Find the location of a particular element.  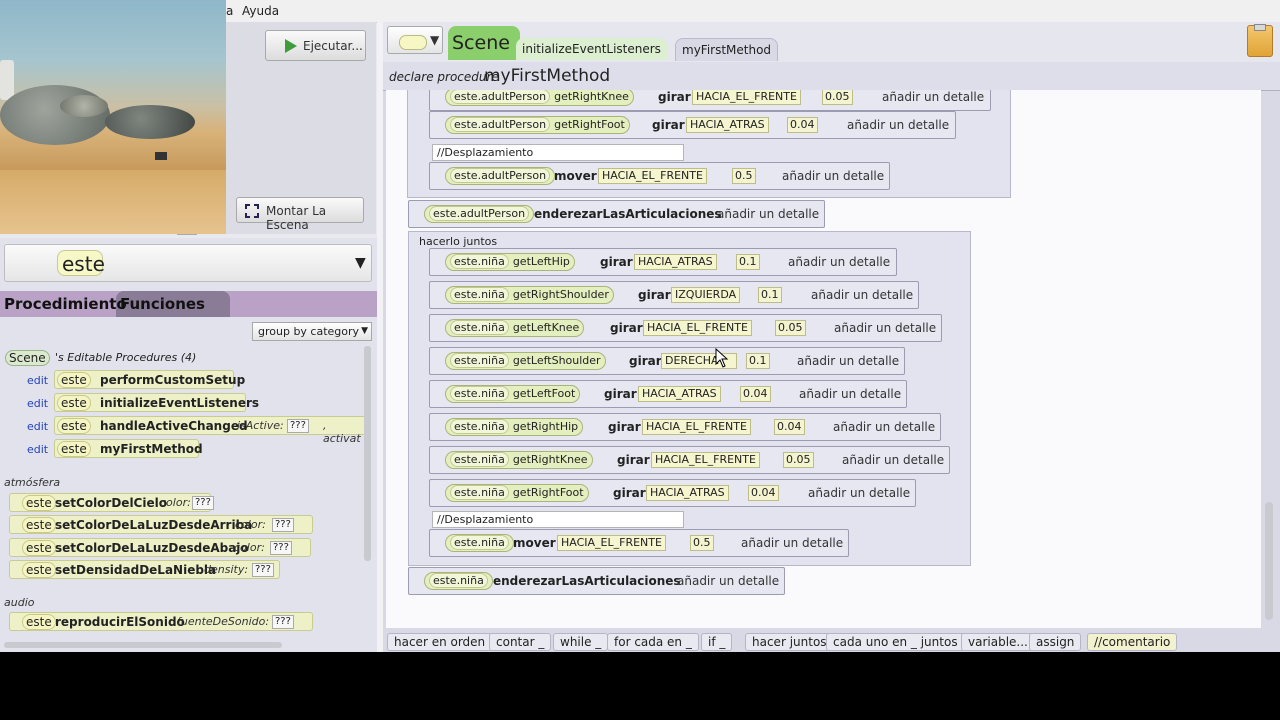

procedure-tile: este setDensidadDeLaNiebla density: ??? is located at coordinates (144, 569).